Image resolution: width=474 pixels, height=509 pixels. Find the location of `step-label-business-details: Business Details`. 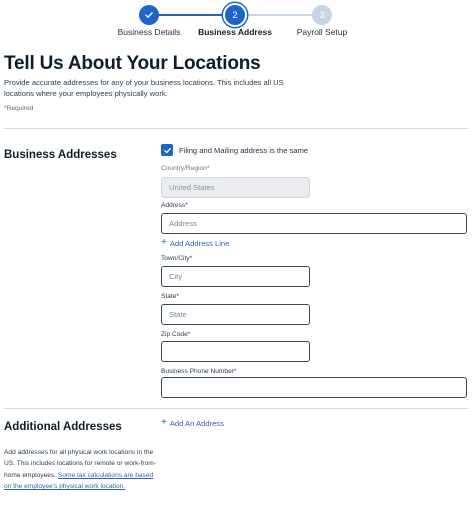

step-label-business-details: Business Details is located at coordinates (149, 32).